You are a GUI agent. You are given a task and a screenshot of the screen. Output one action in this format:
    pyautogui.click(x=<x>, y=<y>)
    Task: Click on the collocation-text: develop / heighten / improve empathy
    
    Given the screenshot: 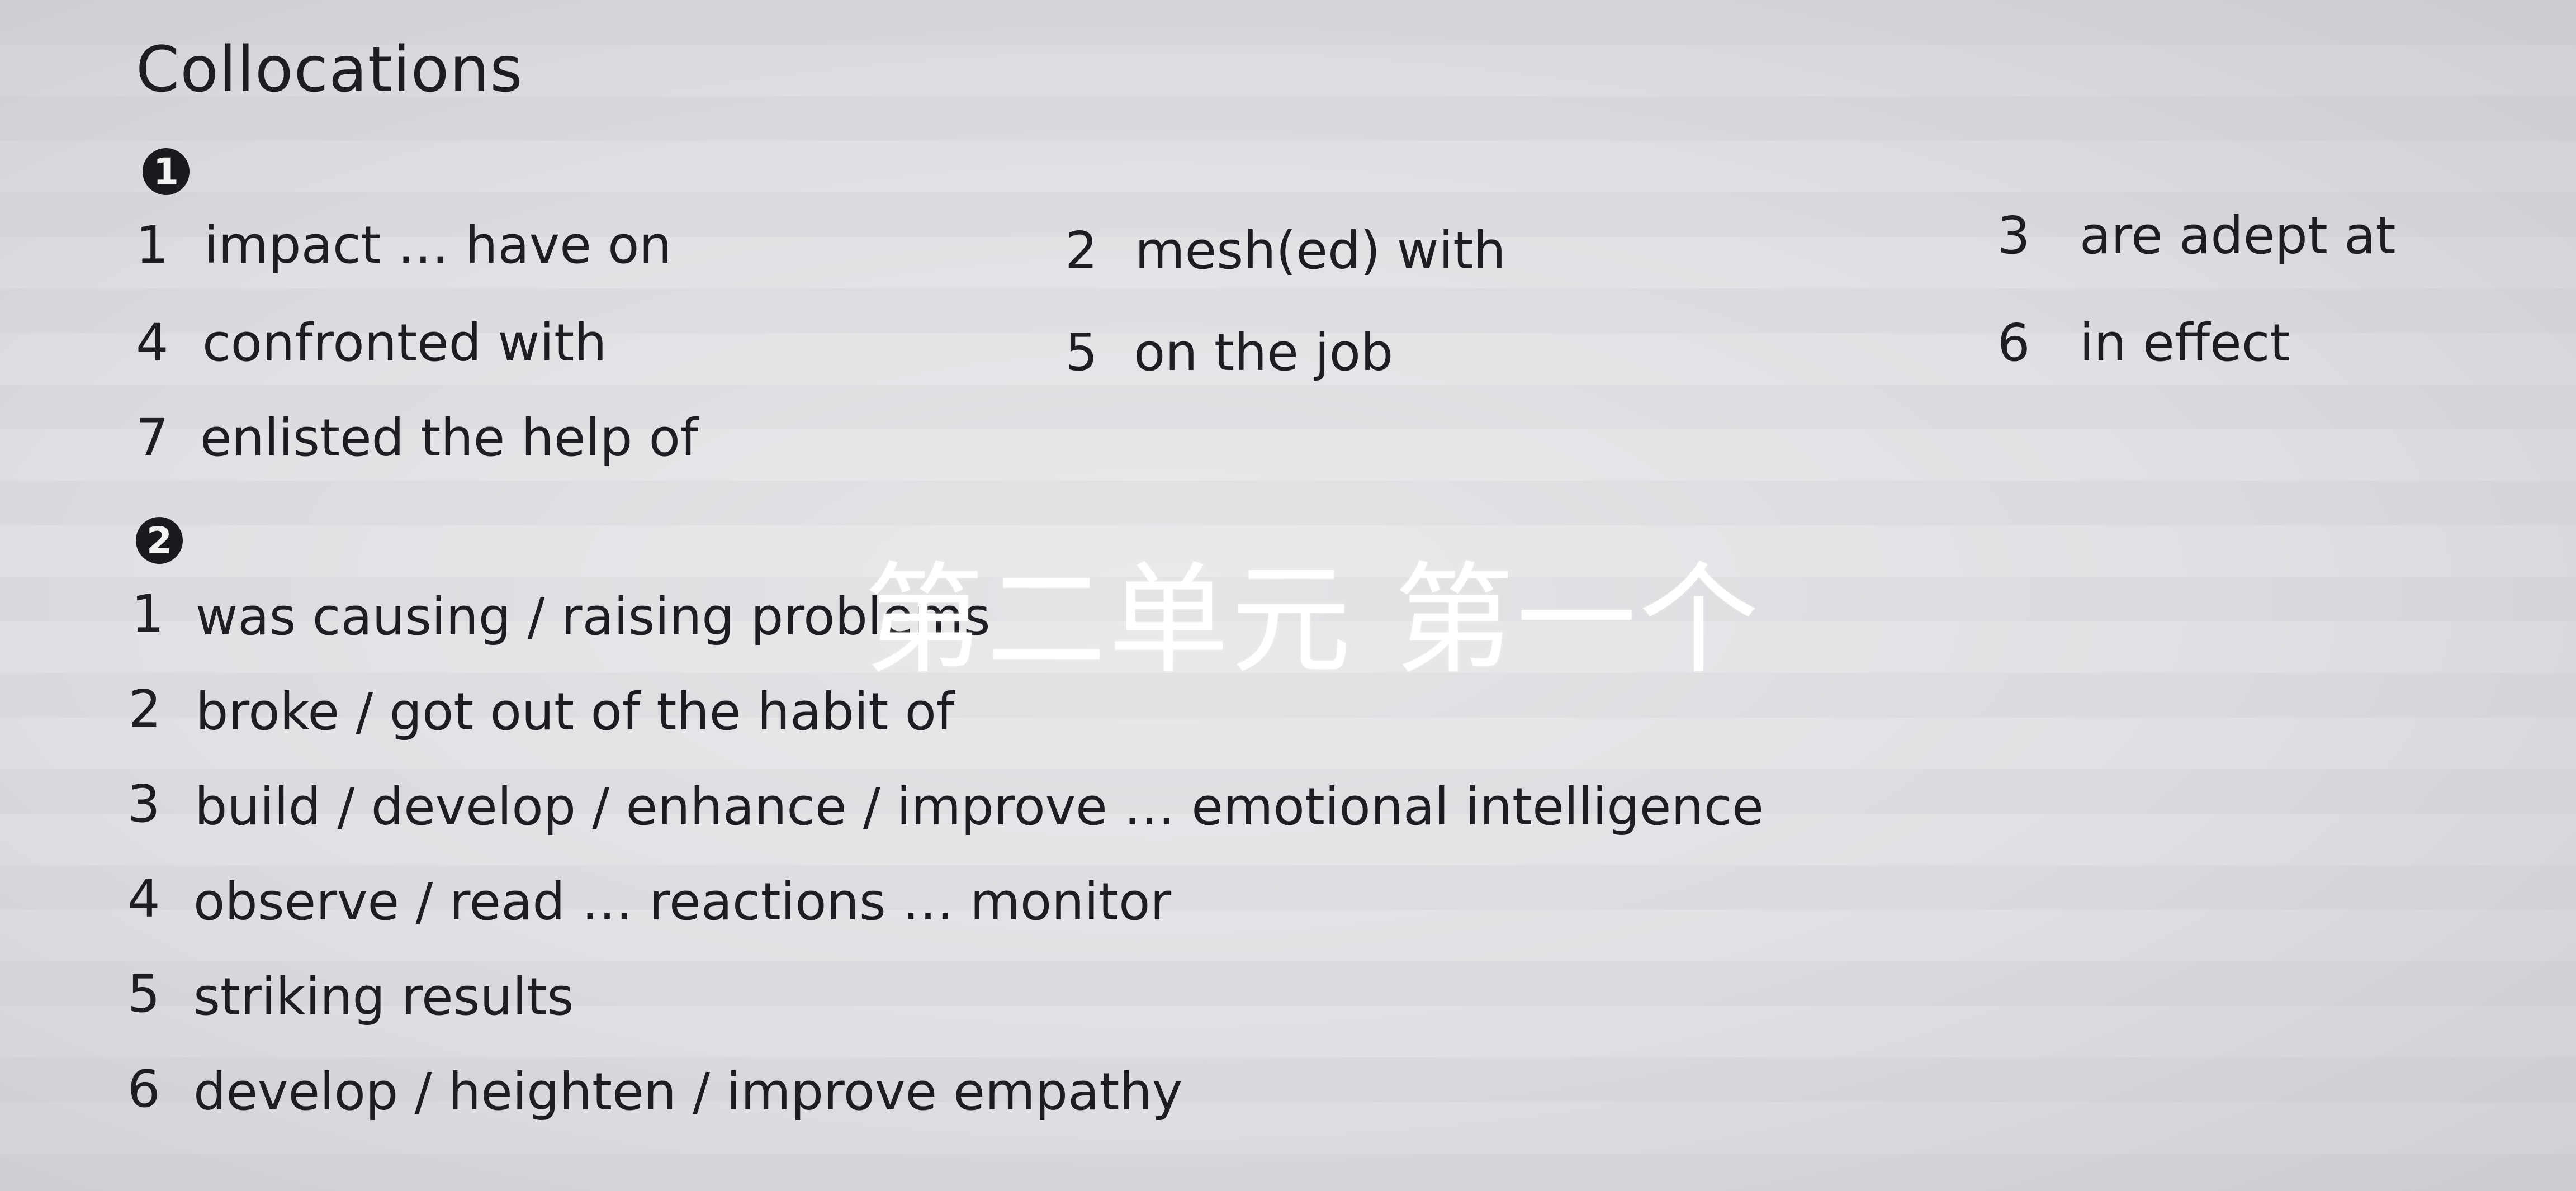 What is the action you would take?
    pyautogui.click(x=688, y=1092)
    